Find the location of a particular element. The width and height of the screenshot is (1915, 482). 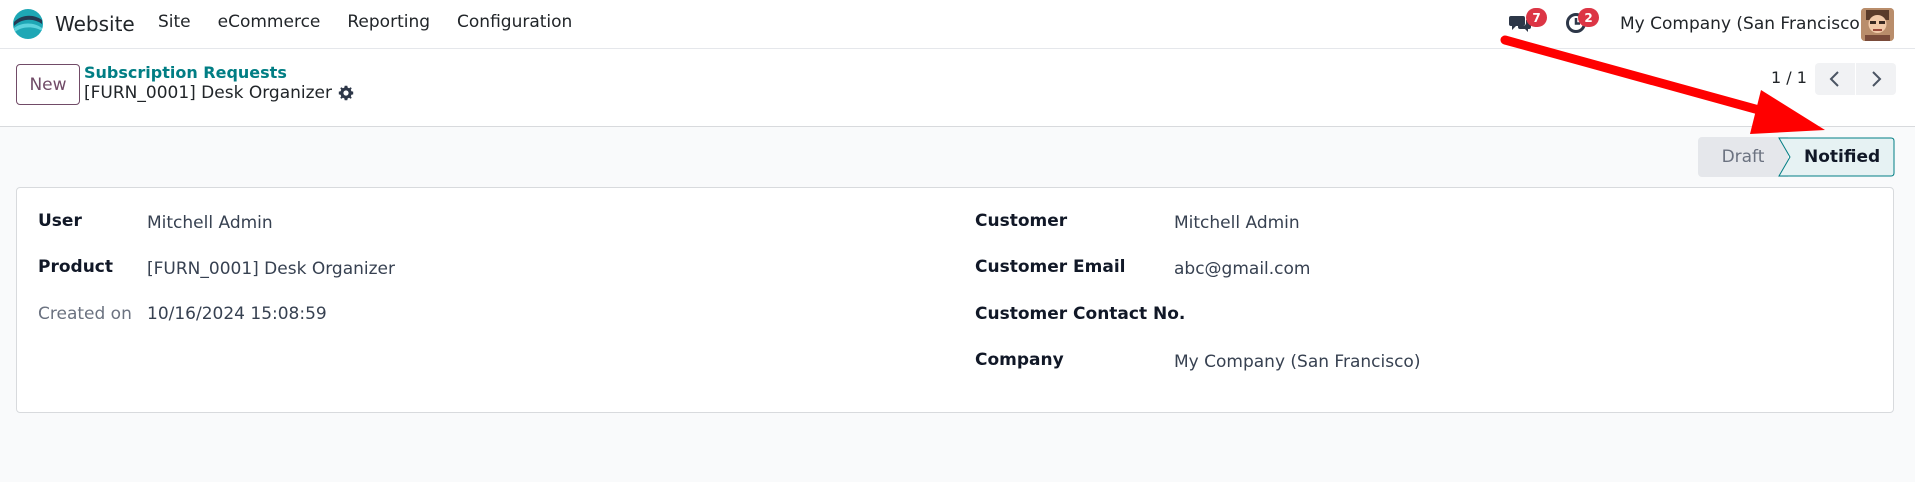

menu-item-reporting: Reporting is located at coordinates (388, 22).